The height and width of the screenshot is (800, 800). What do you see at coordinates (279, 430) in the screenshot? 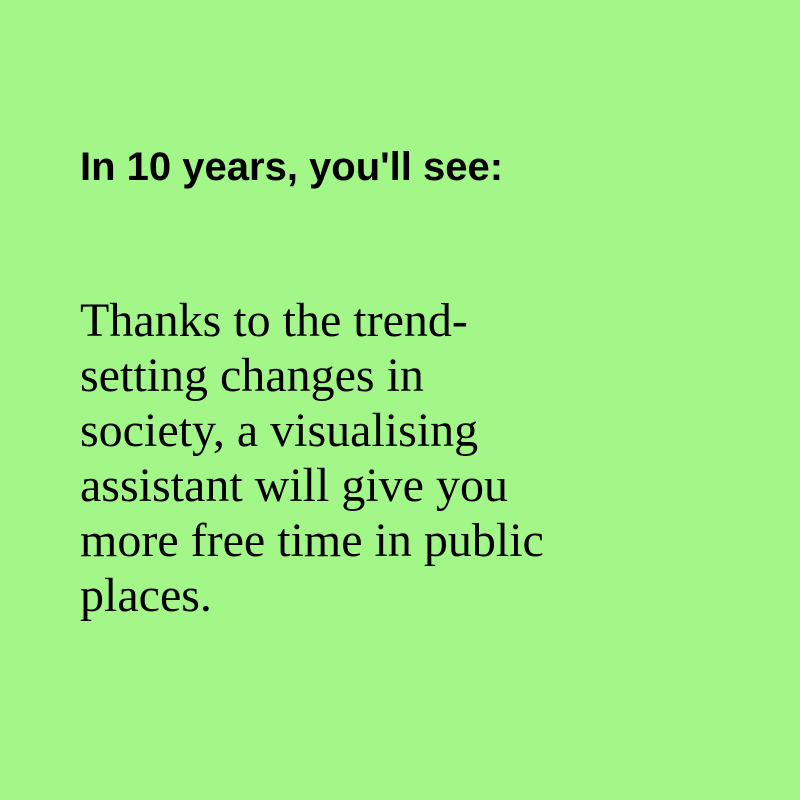
I see `body-line: society, a visualising` at bounding box center [279, 430].